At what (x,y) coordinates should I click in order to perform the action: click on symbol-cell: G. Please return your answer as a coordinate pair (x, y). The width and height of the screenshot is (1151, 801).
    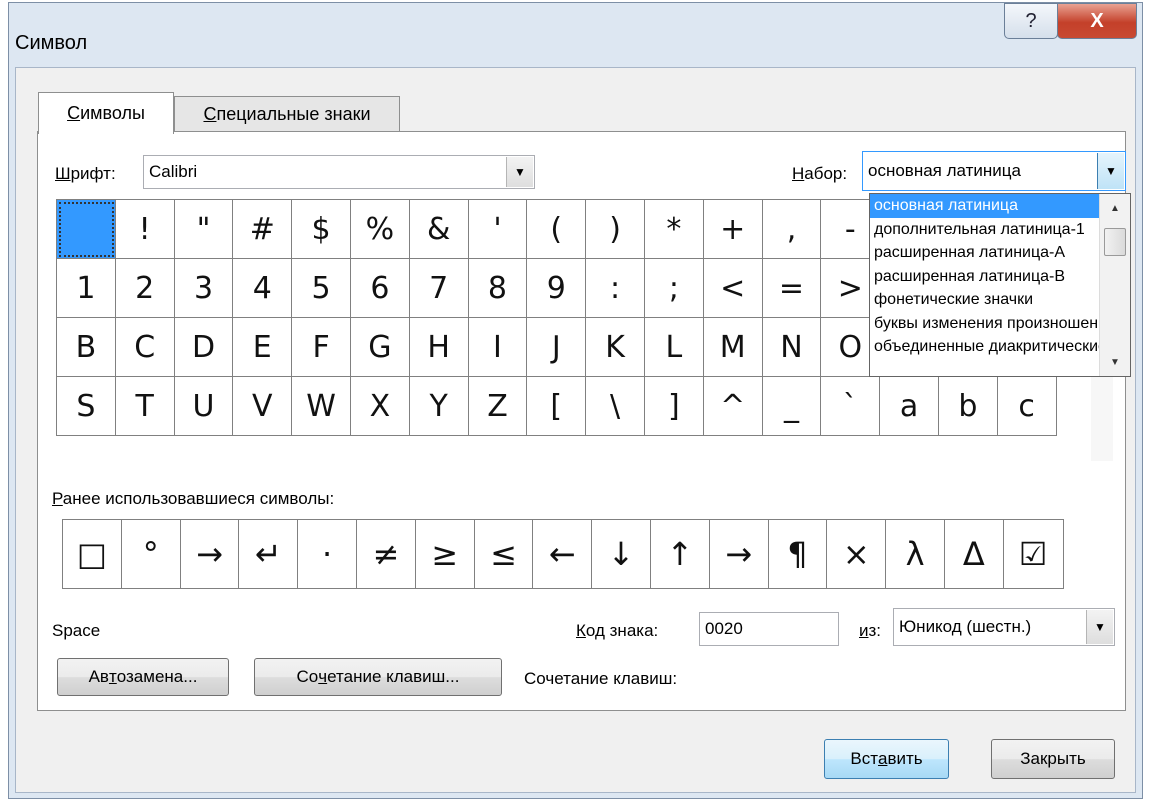
    Looking at the image, I should click on (380, 347).